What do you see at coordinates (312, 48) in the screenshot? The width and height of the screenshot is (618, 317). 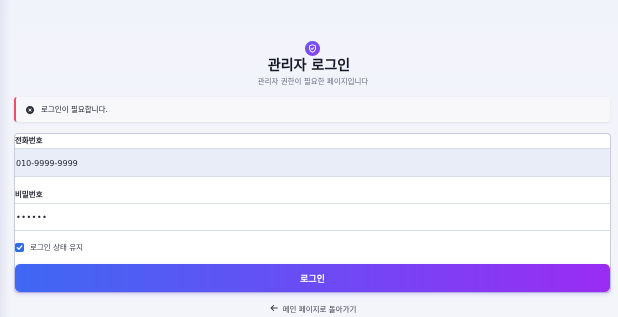 I see `shield-check-icon` at bounding box center [312, 48].